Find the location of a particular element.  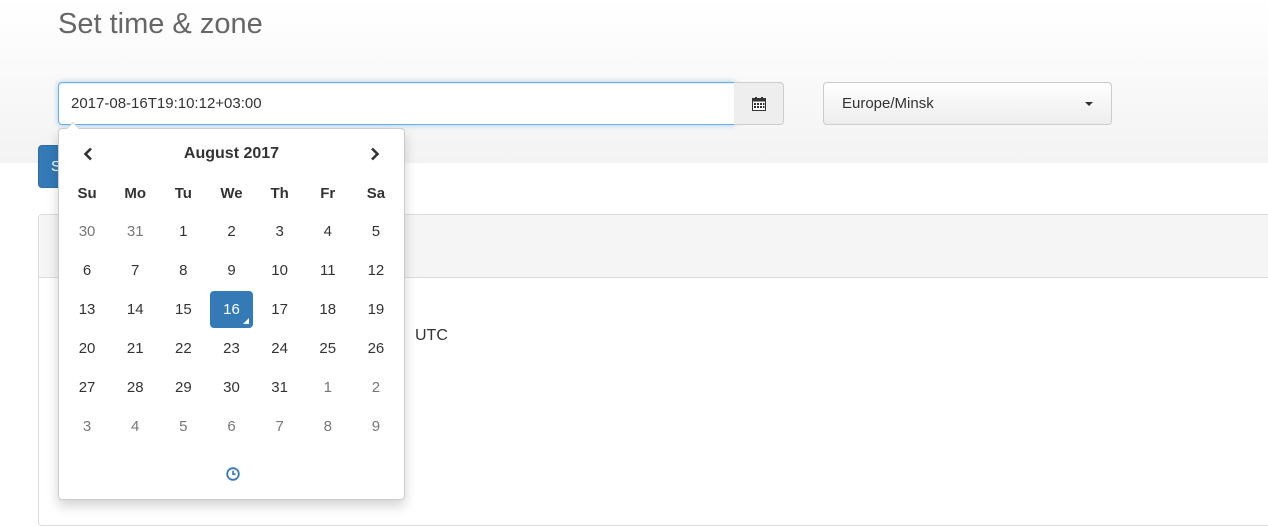

weekday-label: Th is located at coordinates (279, 193).